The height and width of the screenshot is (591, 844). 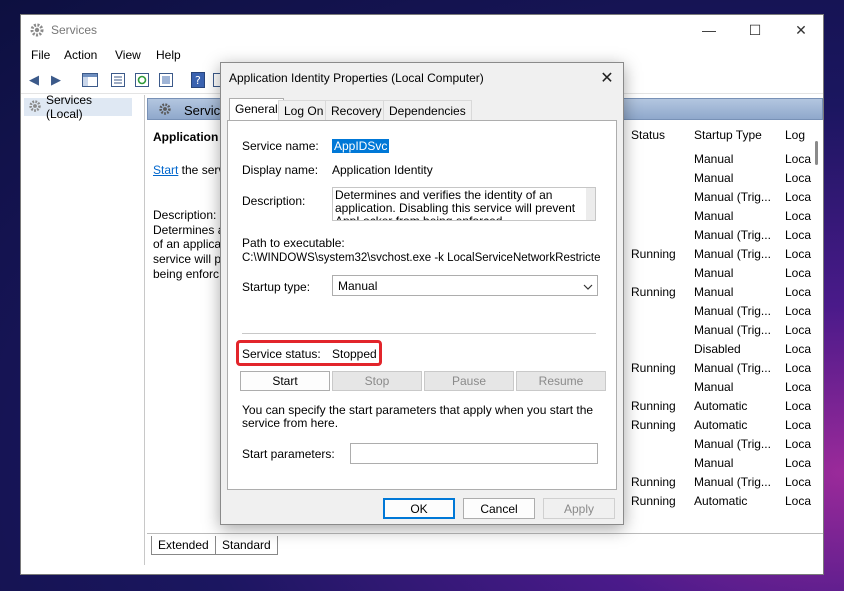 What do you see at coordinates (419, 333) in the screenshot?
I see `separator` at bounding box center [419, 333].